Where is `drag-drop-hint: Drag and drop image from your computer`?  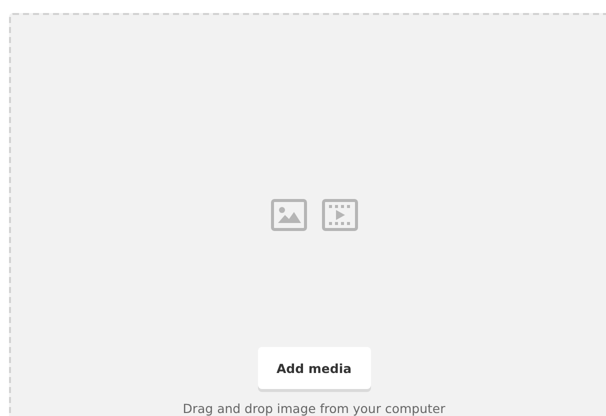 drag-drop-hint: Drag and drop image from your computer is located at coordinates (314, 408).